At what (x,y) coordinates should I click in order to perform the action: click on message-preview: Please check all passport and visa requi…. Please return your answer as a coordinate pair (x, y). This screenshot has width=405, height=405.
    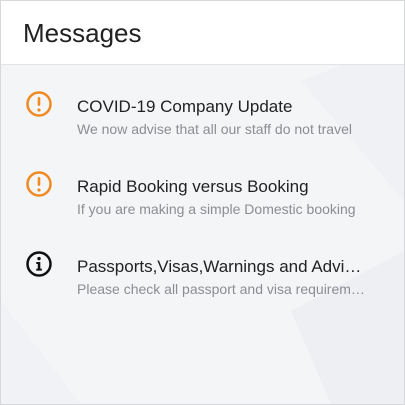
    Looking at the image, I should click on (221, 289).